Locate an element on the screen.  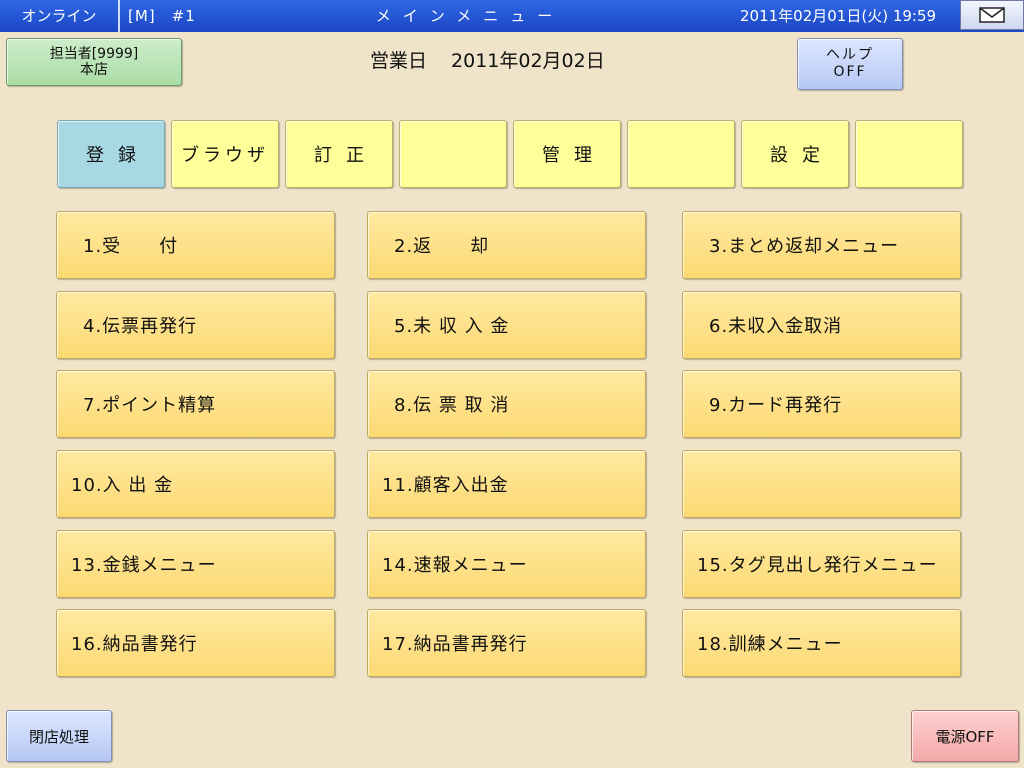
close-store-button: 閉店処理 is located at coordinates (59, 736).